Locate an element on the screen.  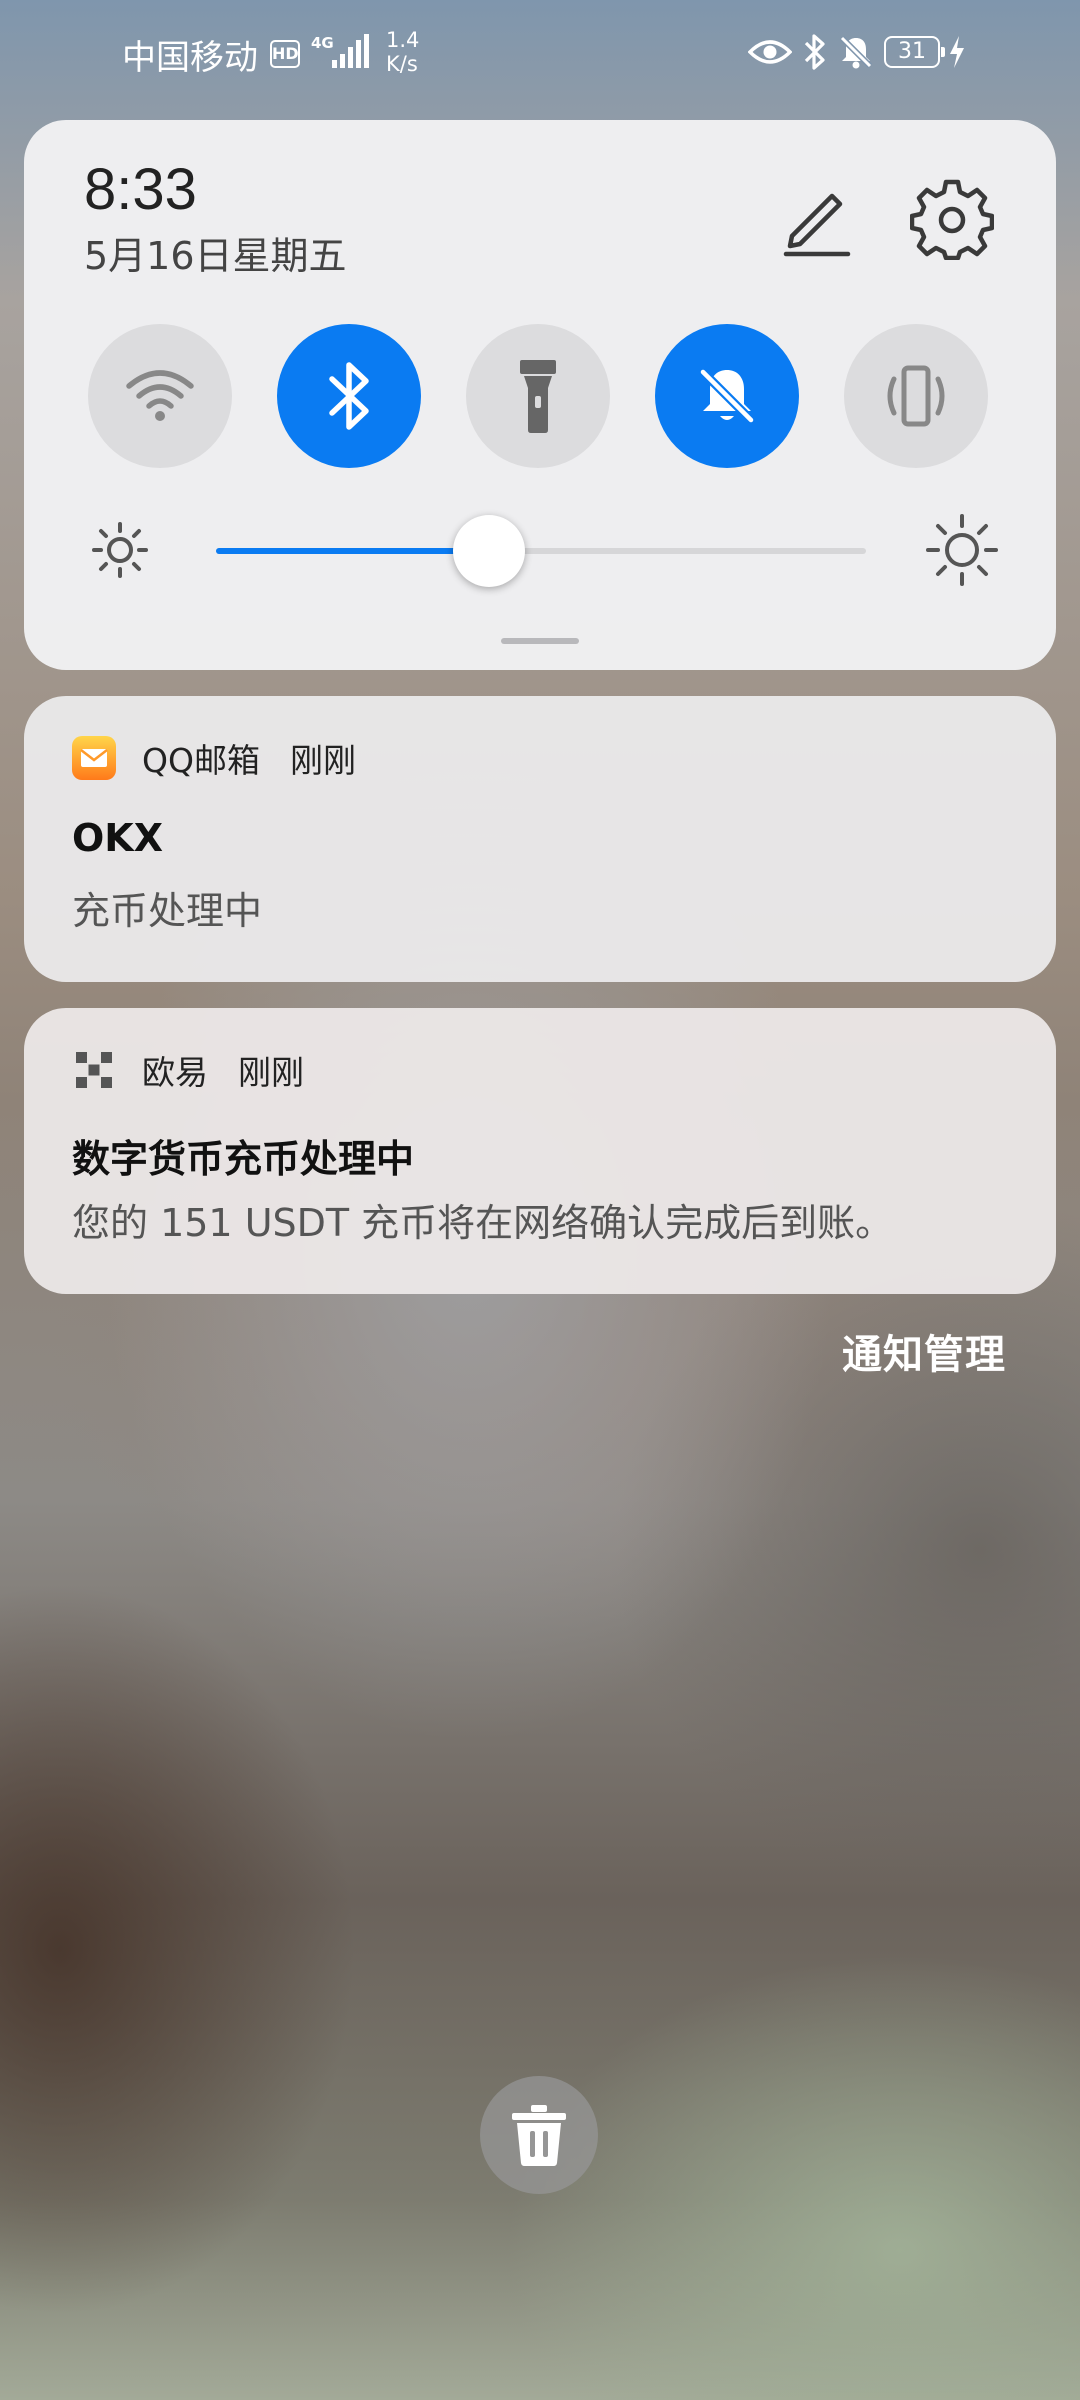
brightness-fill is located at coordinates (352, 551).